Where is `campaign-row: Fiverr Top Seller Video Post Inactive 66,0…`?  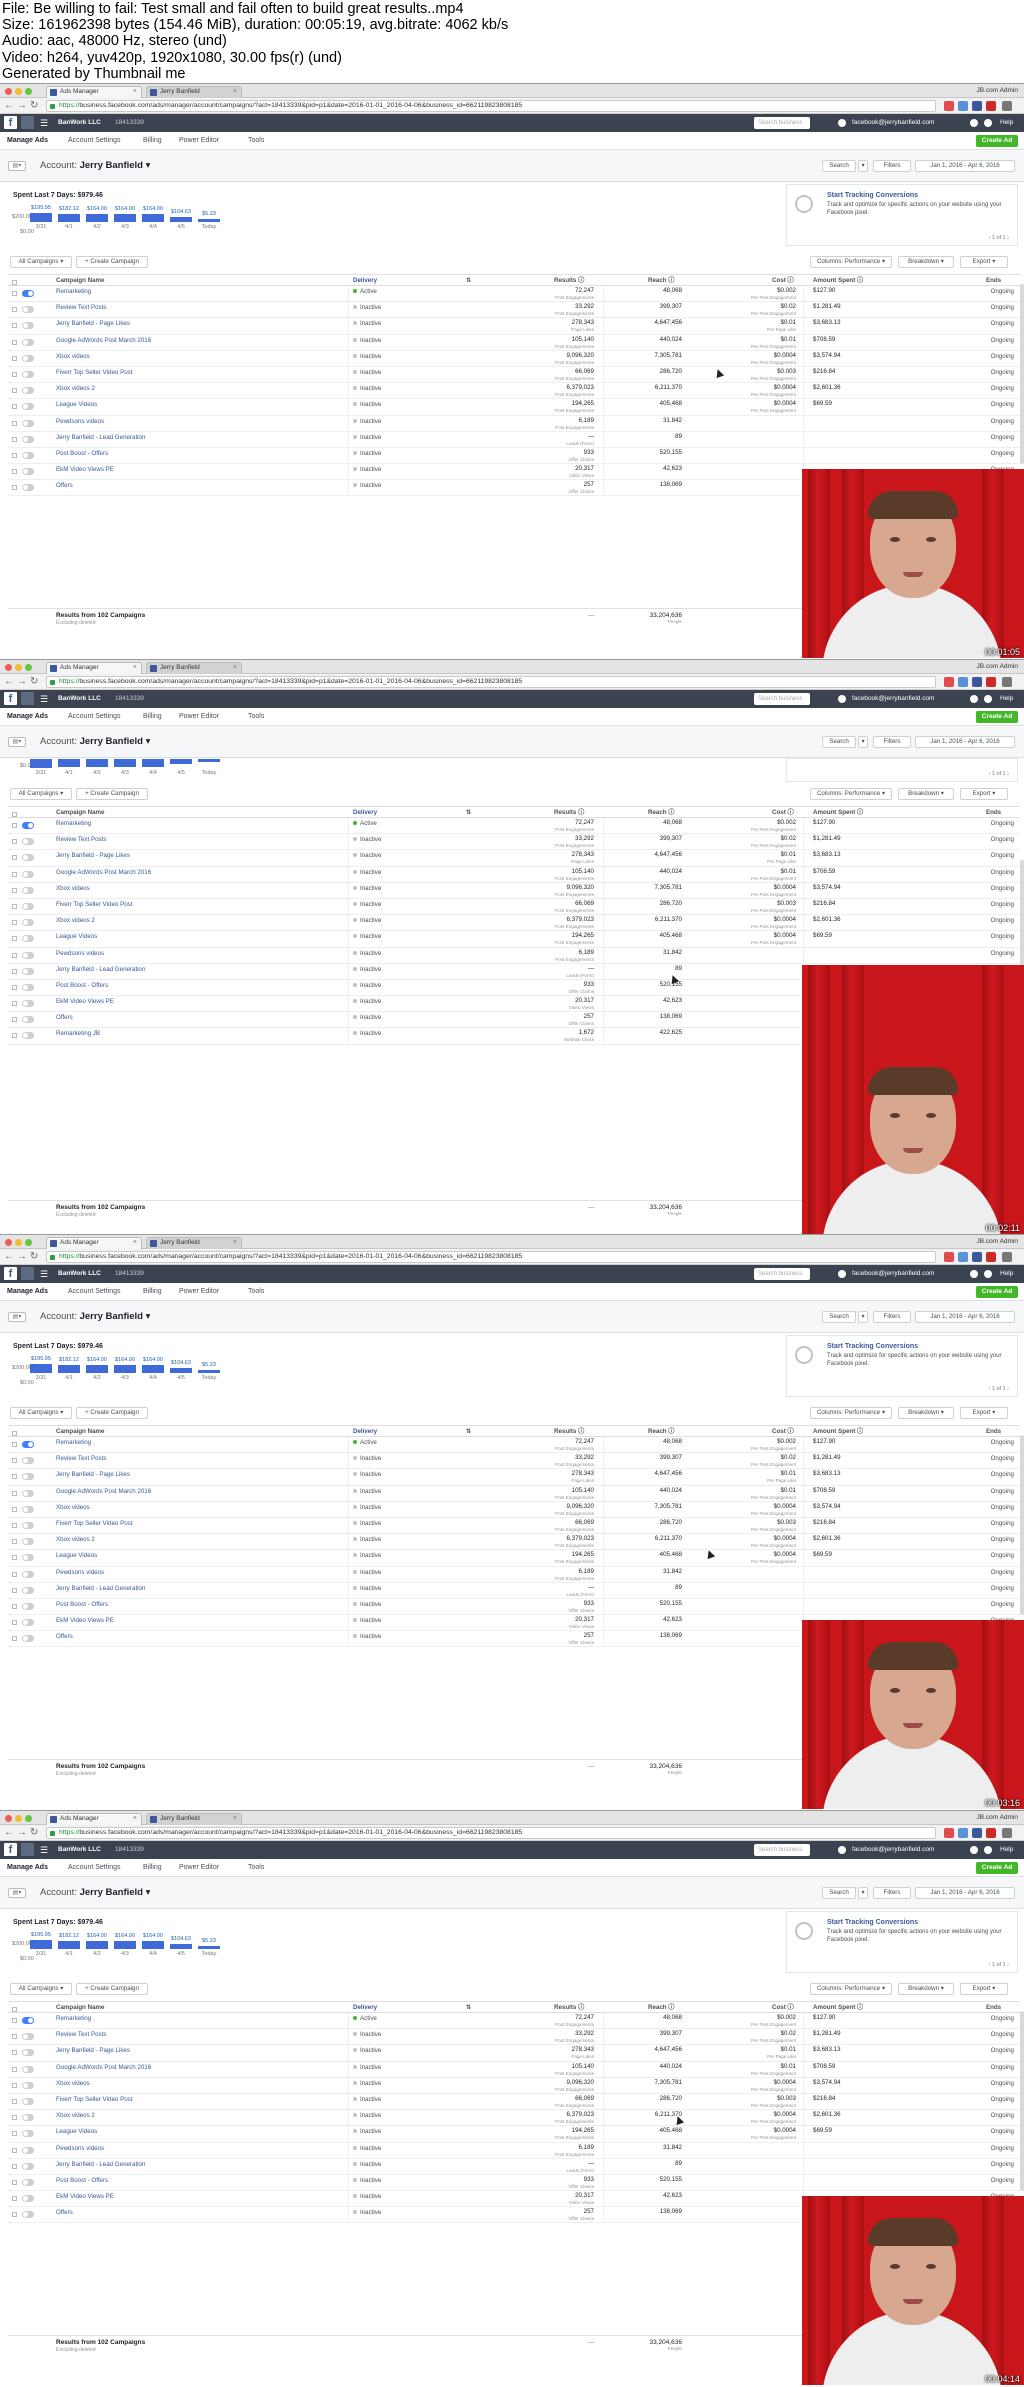 campaign-row: Fiverr Top Seller Video Post Inactive 66,0… is located at coordinates (514, 375).